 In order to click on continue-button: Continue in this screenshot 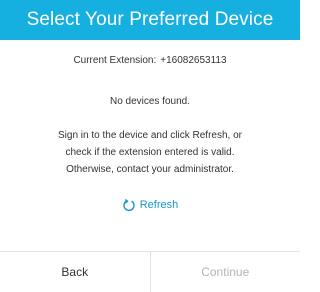, I will do `click(226, 272)`.